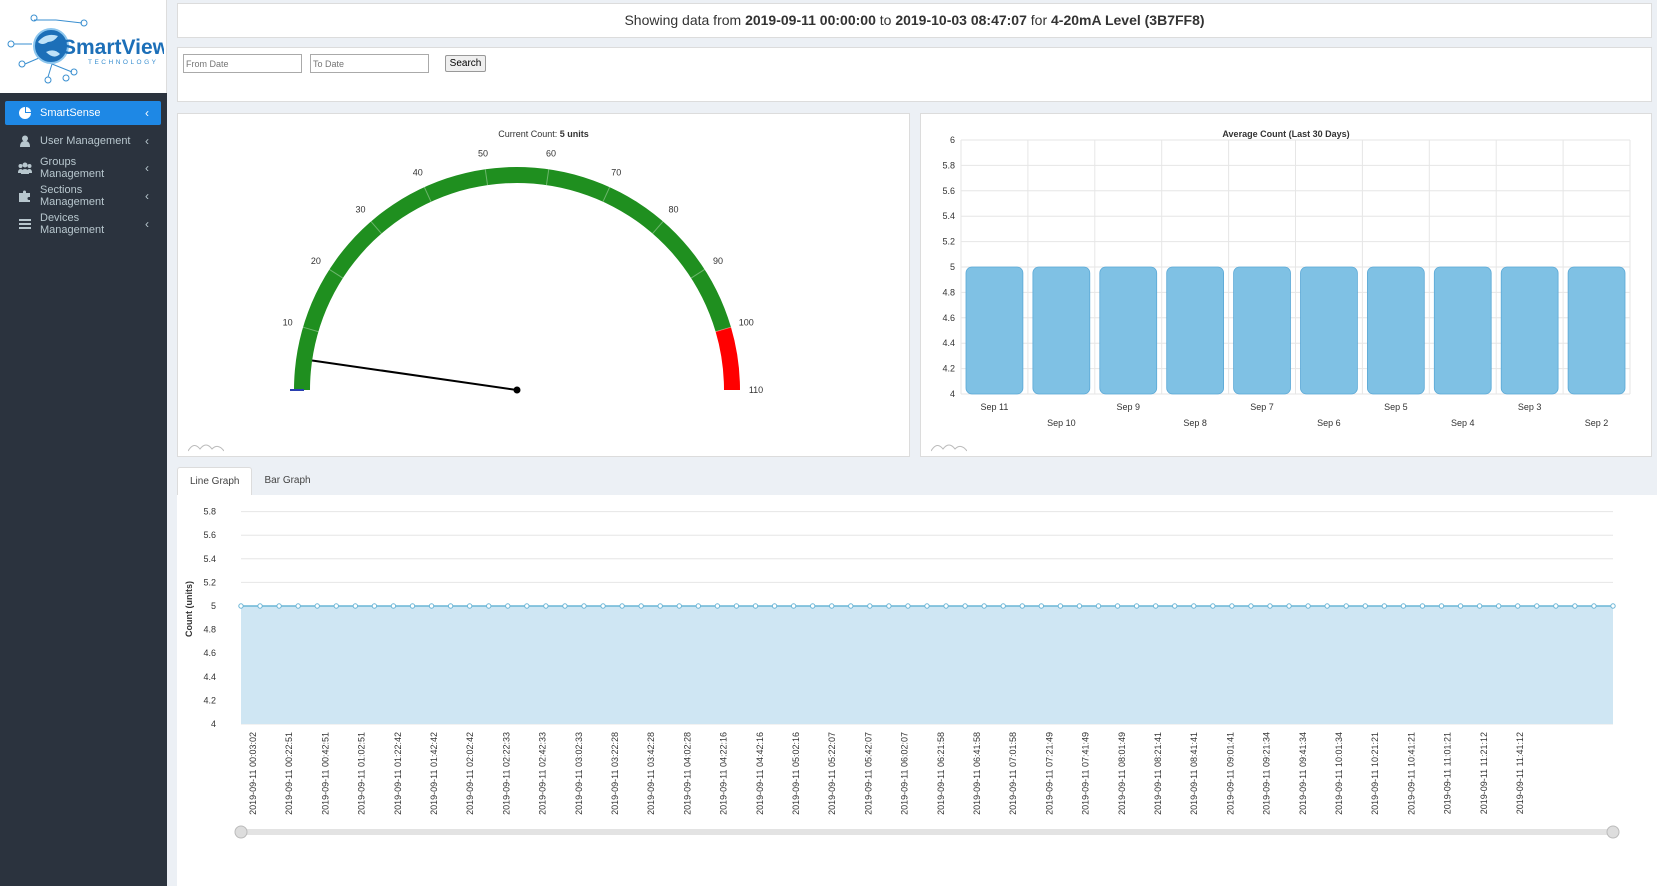  I want to click on bar-x-tick-label: Sep 9, so click(1128, 407).